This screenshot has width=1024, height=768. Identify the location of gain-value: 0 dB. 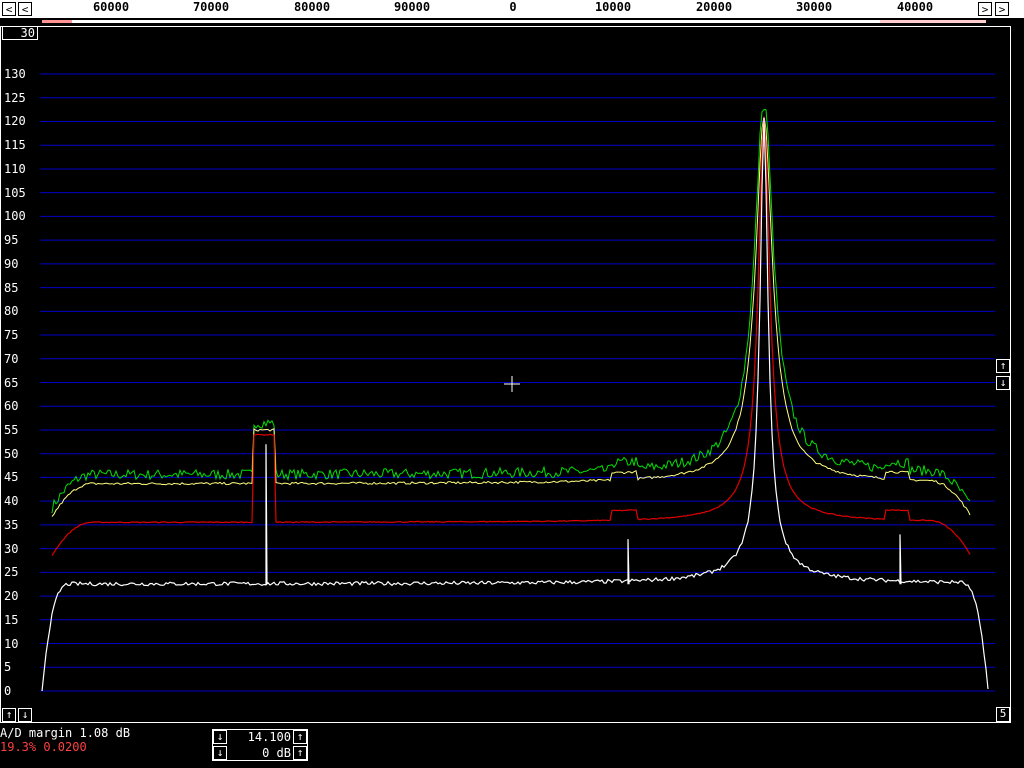
(260, 753).